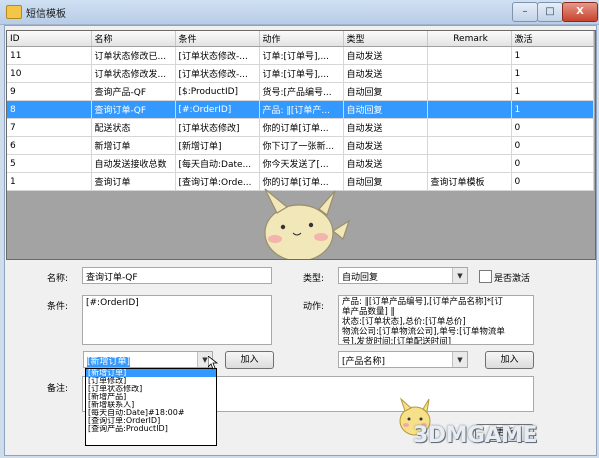 Image resolution: width=599 pixels, height=458 pixels. What do you see at coordinates (397, 341) in the screenshot?
I see `action-line: 号],发货时间:[订单配送时间]` at bounding box center [397, 341].